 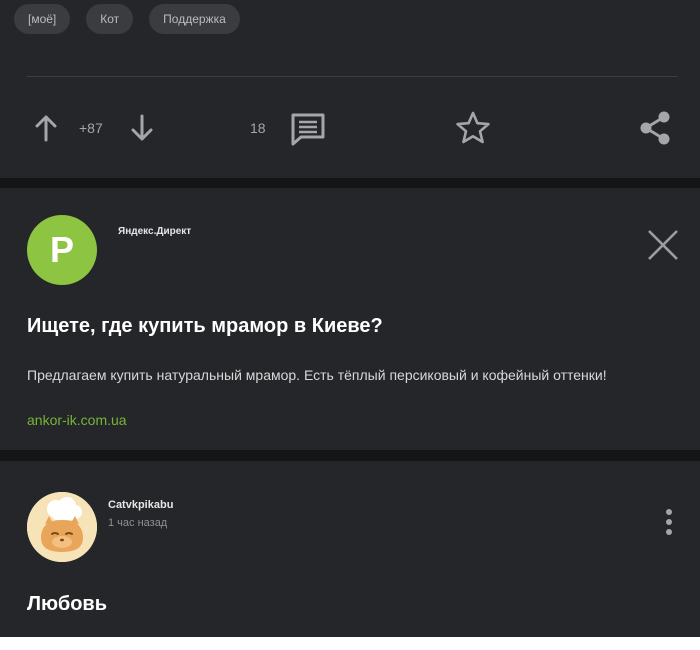 I want to click on comments-button, so click(x=308, y=129).